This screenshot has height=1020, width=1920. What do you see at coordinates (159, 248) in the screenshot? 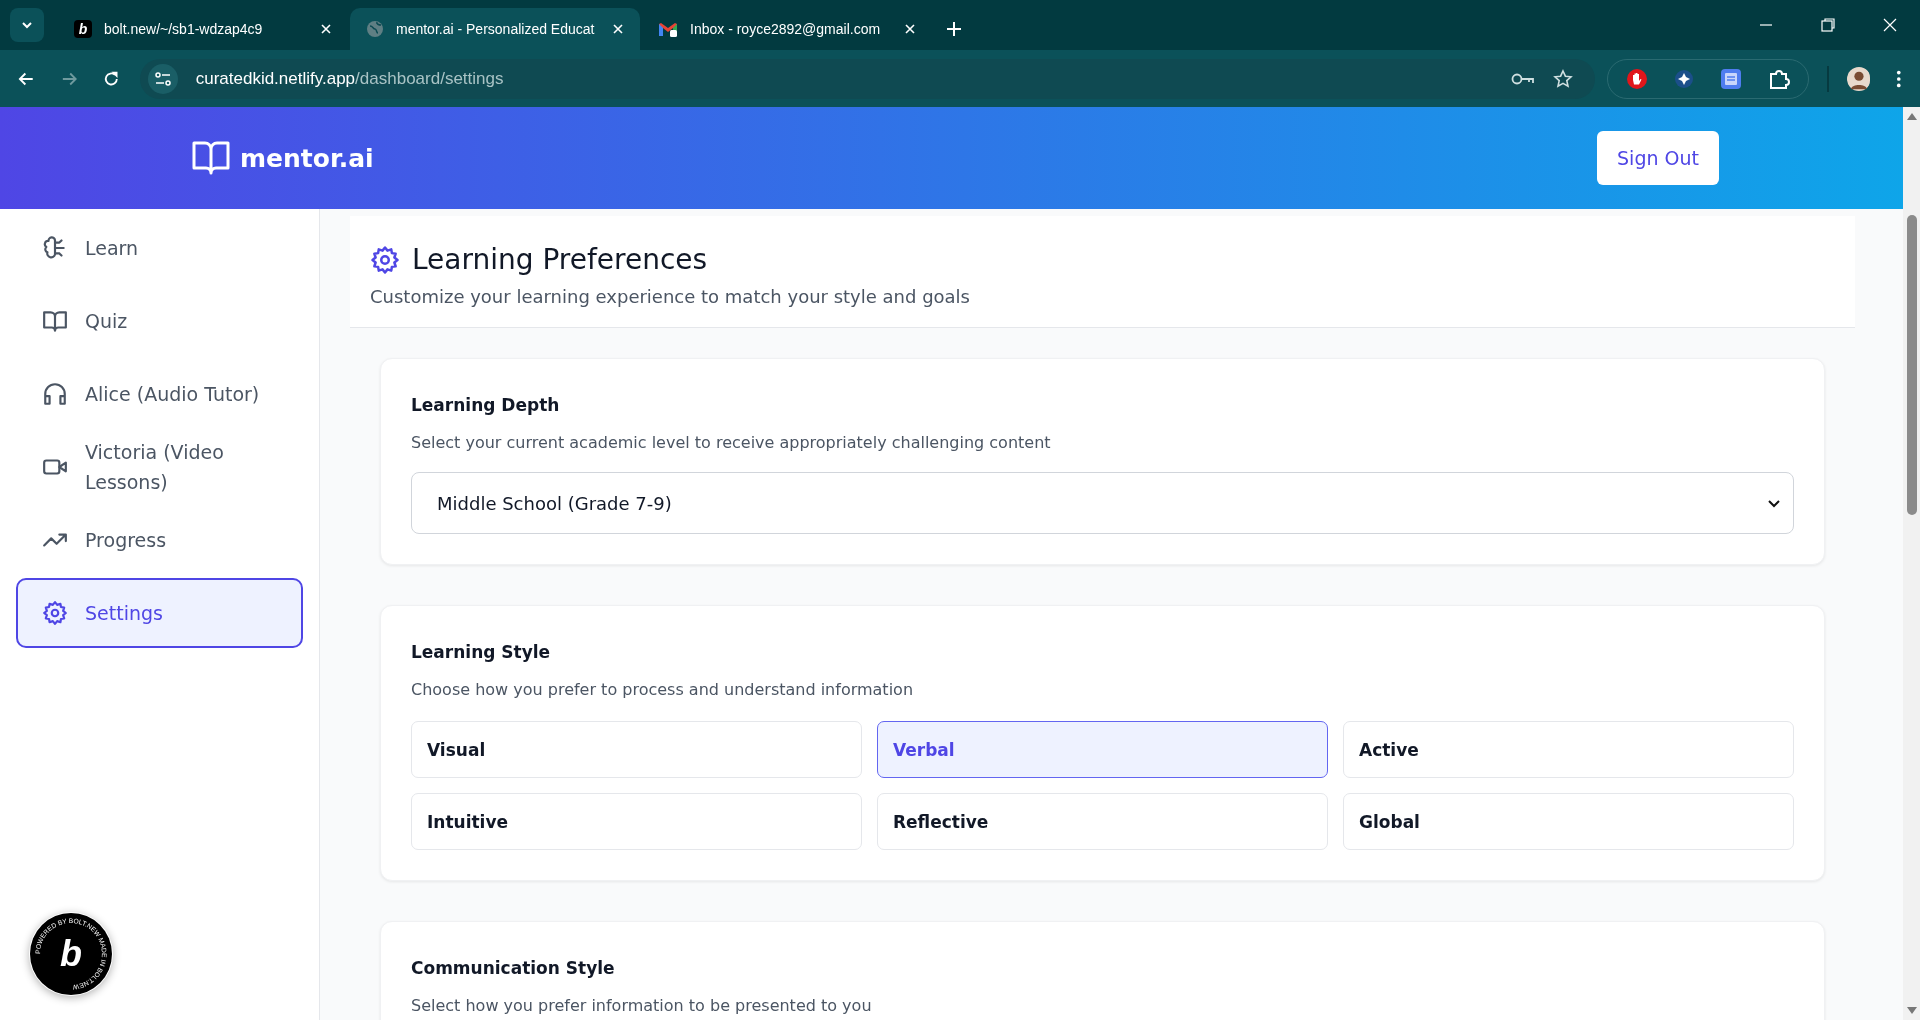
I see `nav-item: Learn` at bounding box center [159, 248].